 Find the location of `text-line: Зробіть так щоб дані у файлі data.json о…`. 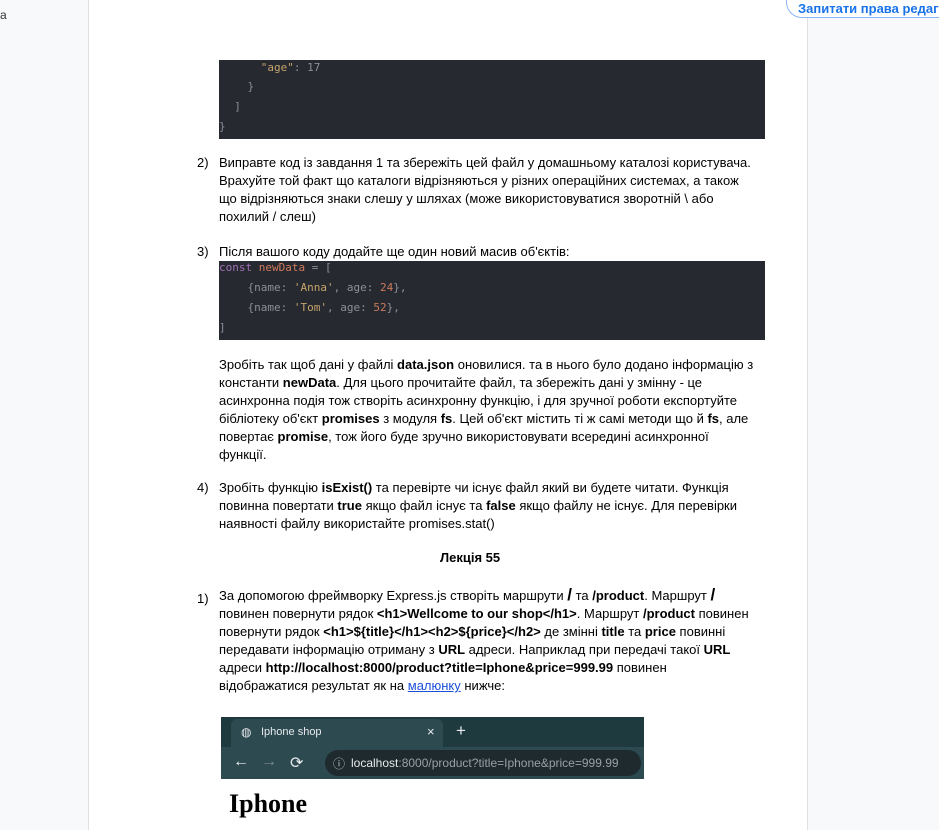

text-line: Зробіть так щоб дані у файлі data.json о… is located at coordinates (486, 364).